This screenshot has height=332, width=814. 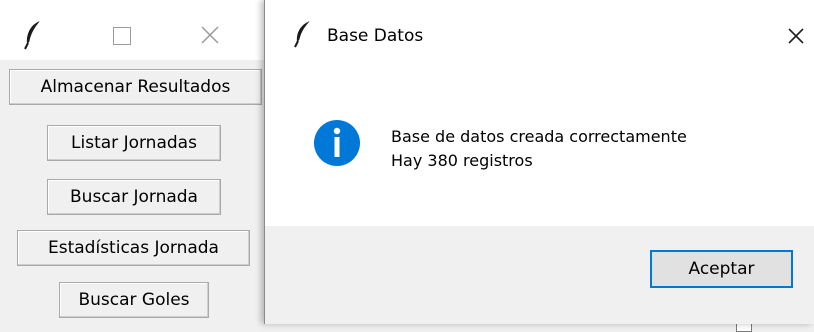 I want to click on almacenar-resultados-button: Almacenar Resultados, so click(x=135, y=87).